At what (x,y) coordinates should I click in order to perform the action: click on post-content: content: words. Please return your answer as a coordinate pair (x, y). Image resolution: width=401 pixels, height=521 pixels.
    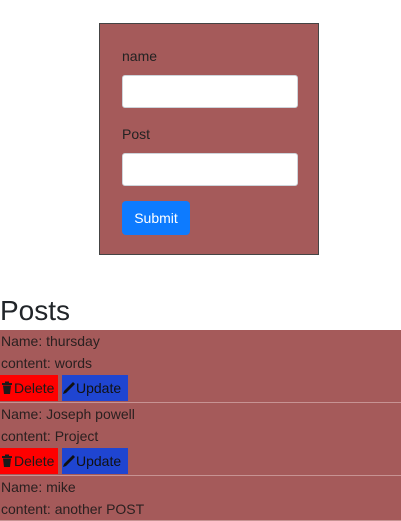
    Looking at the image, I should click on (47, 363).